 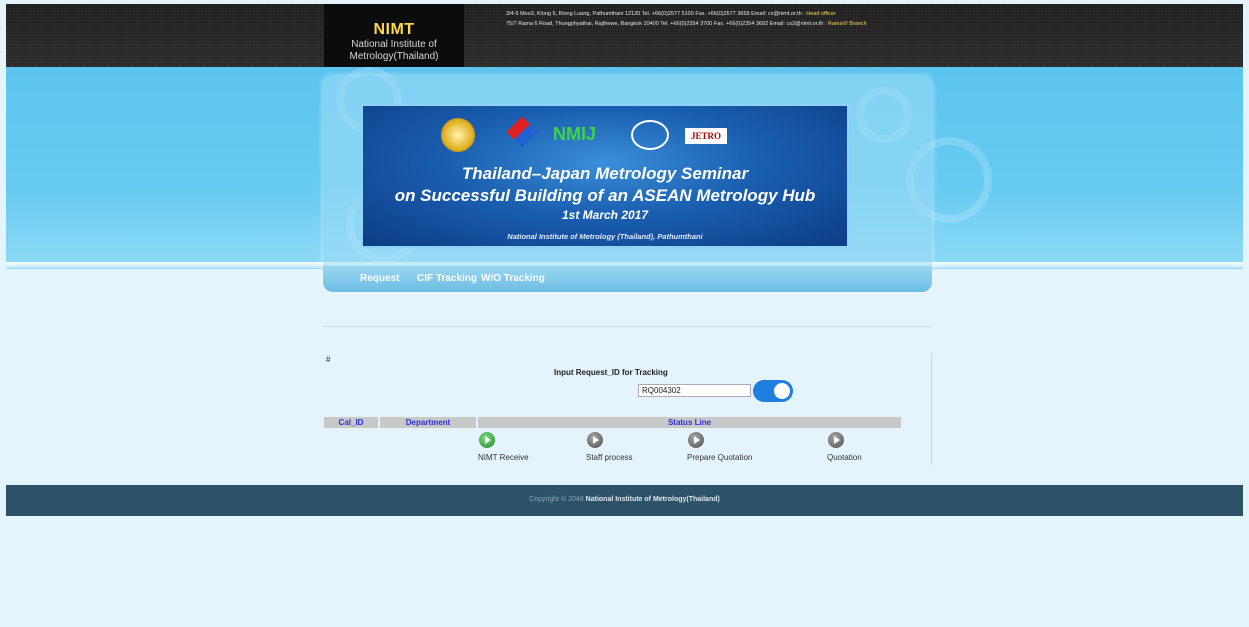 What do you see at coordinates (595, 440) in the screenshot?
I see `step-staff-process-icon` at bounding box center [595, 440].